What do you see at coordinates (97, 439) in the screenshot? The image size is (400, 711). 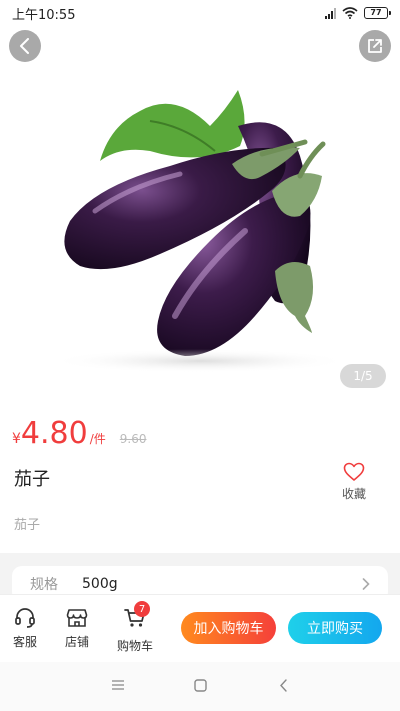 I see `price-unit: /件` at bounding box center [97, 439].